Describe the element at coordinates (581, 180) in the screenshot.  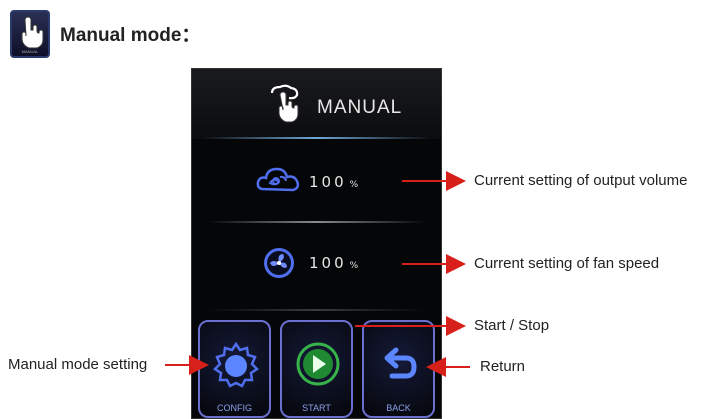
I see `callout-output-volume: Current setting of output volume` at that location.